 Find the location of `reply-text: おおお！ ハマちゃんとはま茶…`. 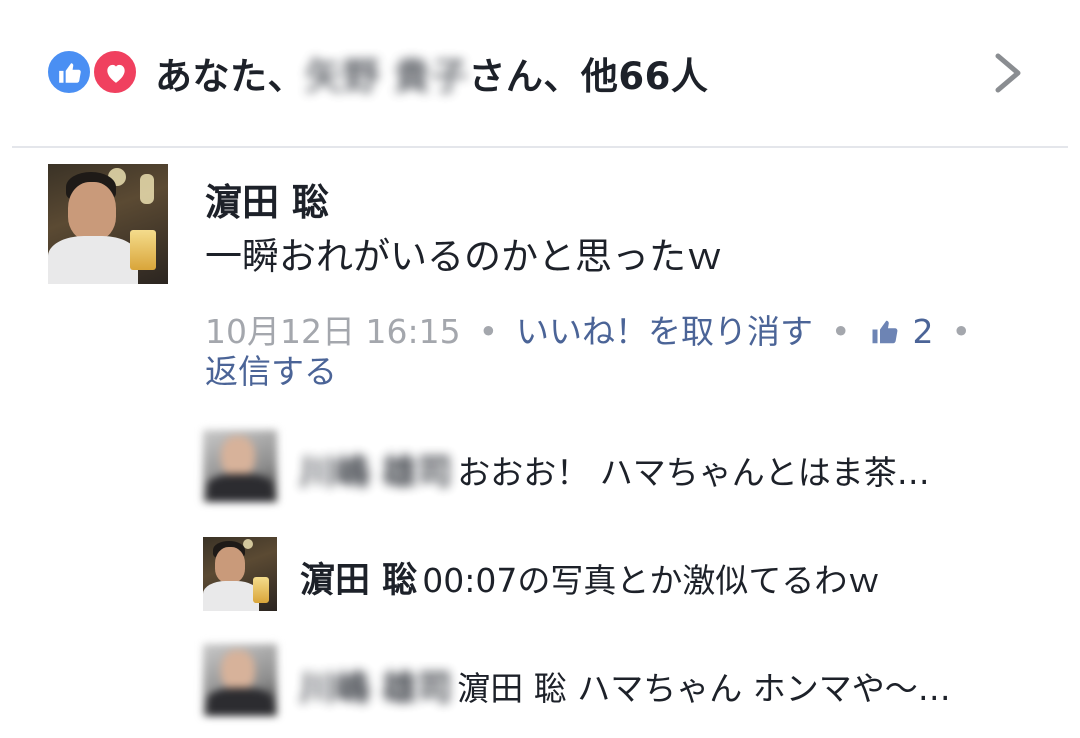

reply-text: おおお！ ハマちゃんとはま茶… is located at coordinates (693, 472).